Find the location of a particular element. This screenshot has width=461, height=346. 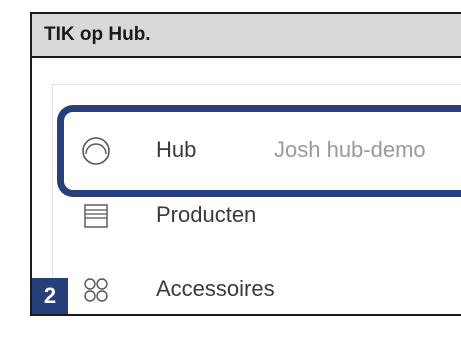

title-bar: TIK op Hub. is located at coordinates (246, 36).